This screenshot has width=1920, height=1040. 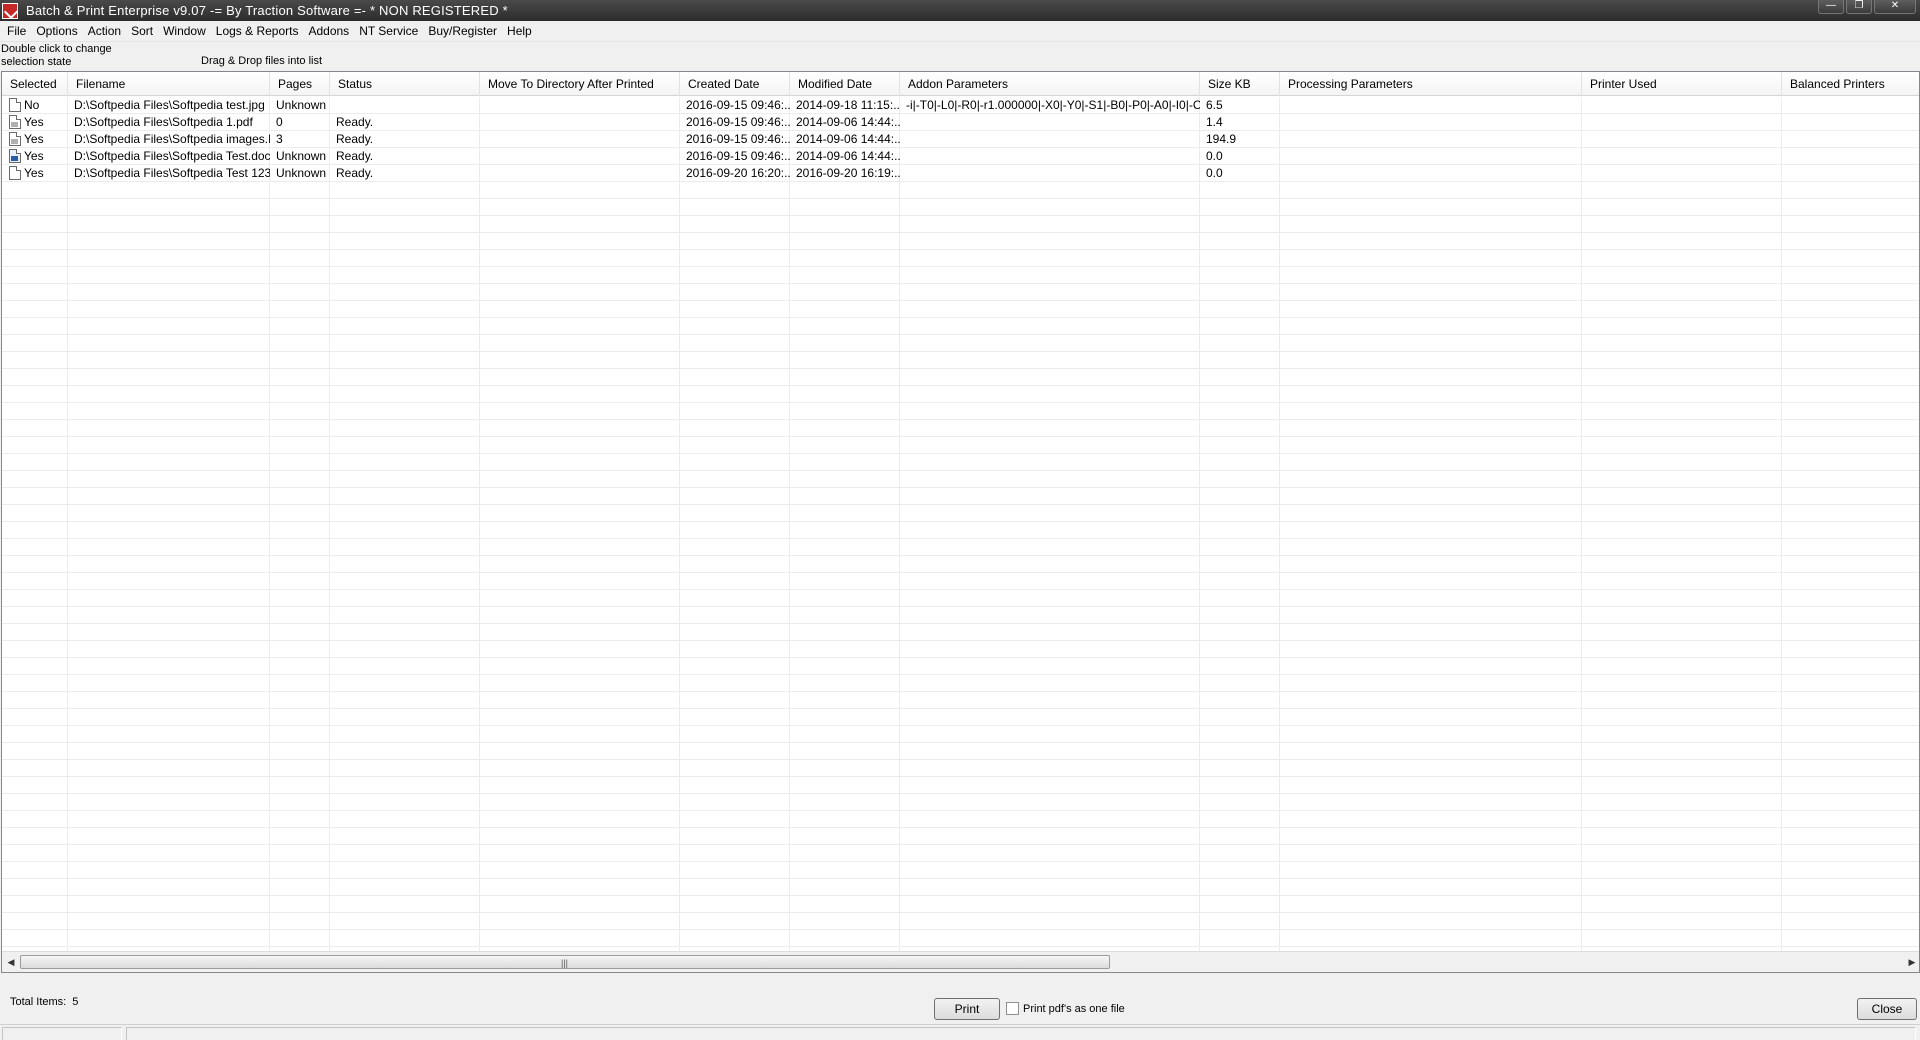 I want to click on print-pdf-one-file-option: Print pdf's as one file, so click(x=1065, y=1008).